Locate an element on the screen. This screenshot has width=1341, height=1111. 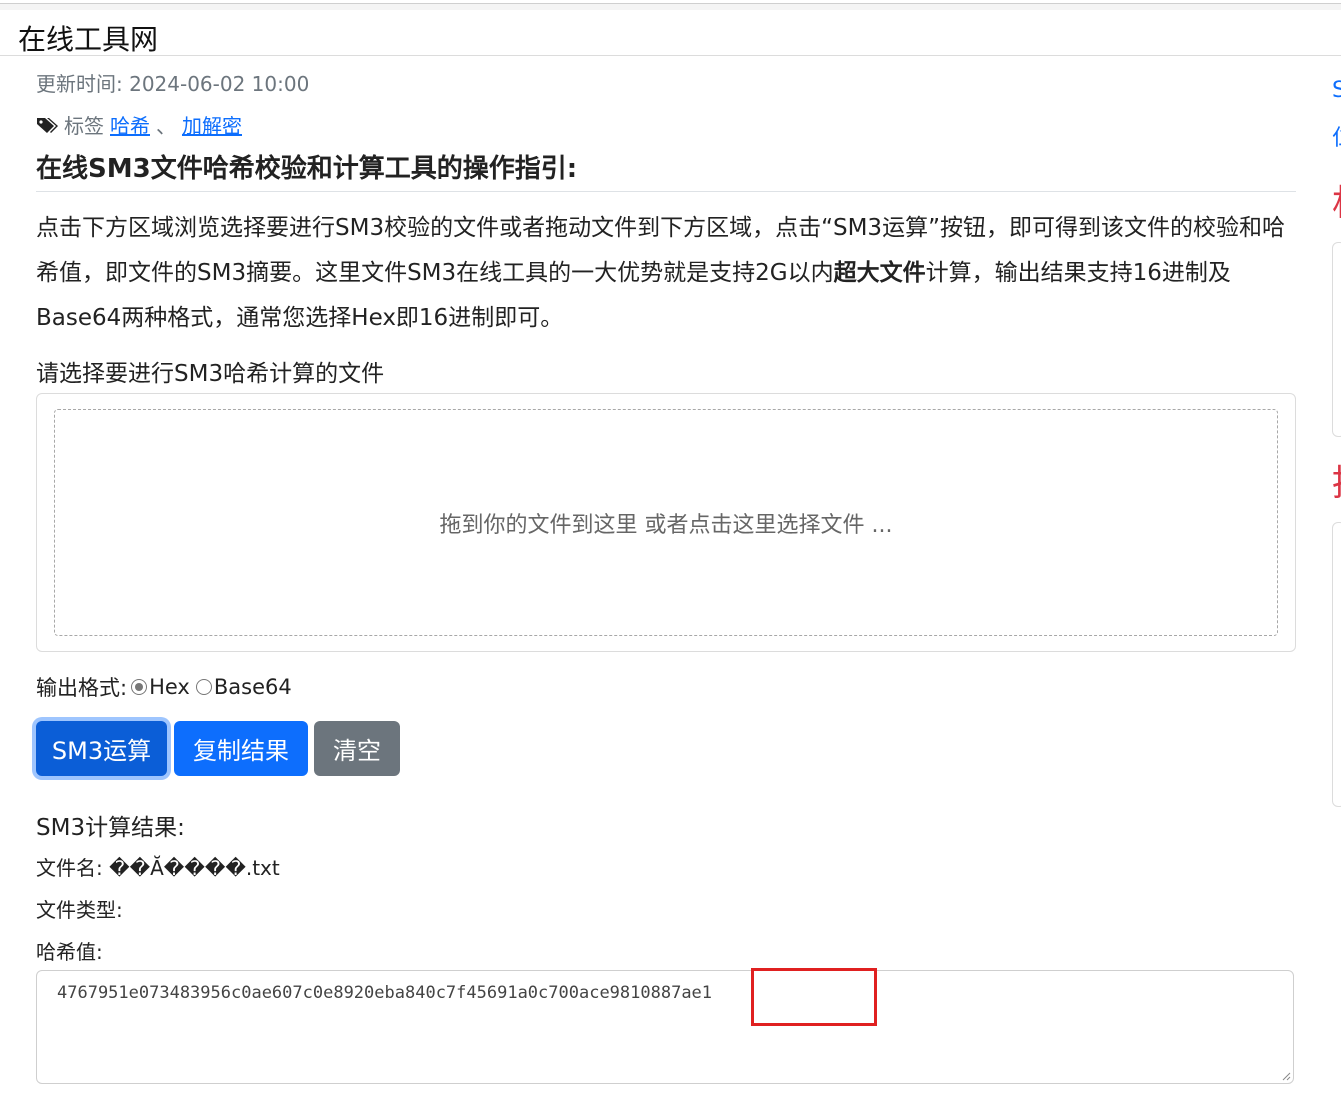
file-select-label: 请选择要进行SM3哈希计算的文件 is located at coordinates (210, 374).